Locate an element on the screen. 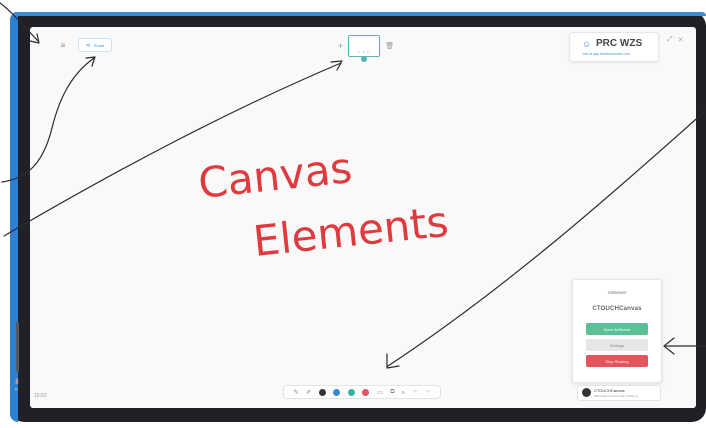 This screenshot has height=428, width=706. copy-icon: ⧉ is located at coordinates (392, 392).